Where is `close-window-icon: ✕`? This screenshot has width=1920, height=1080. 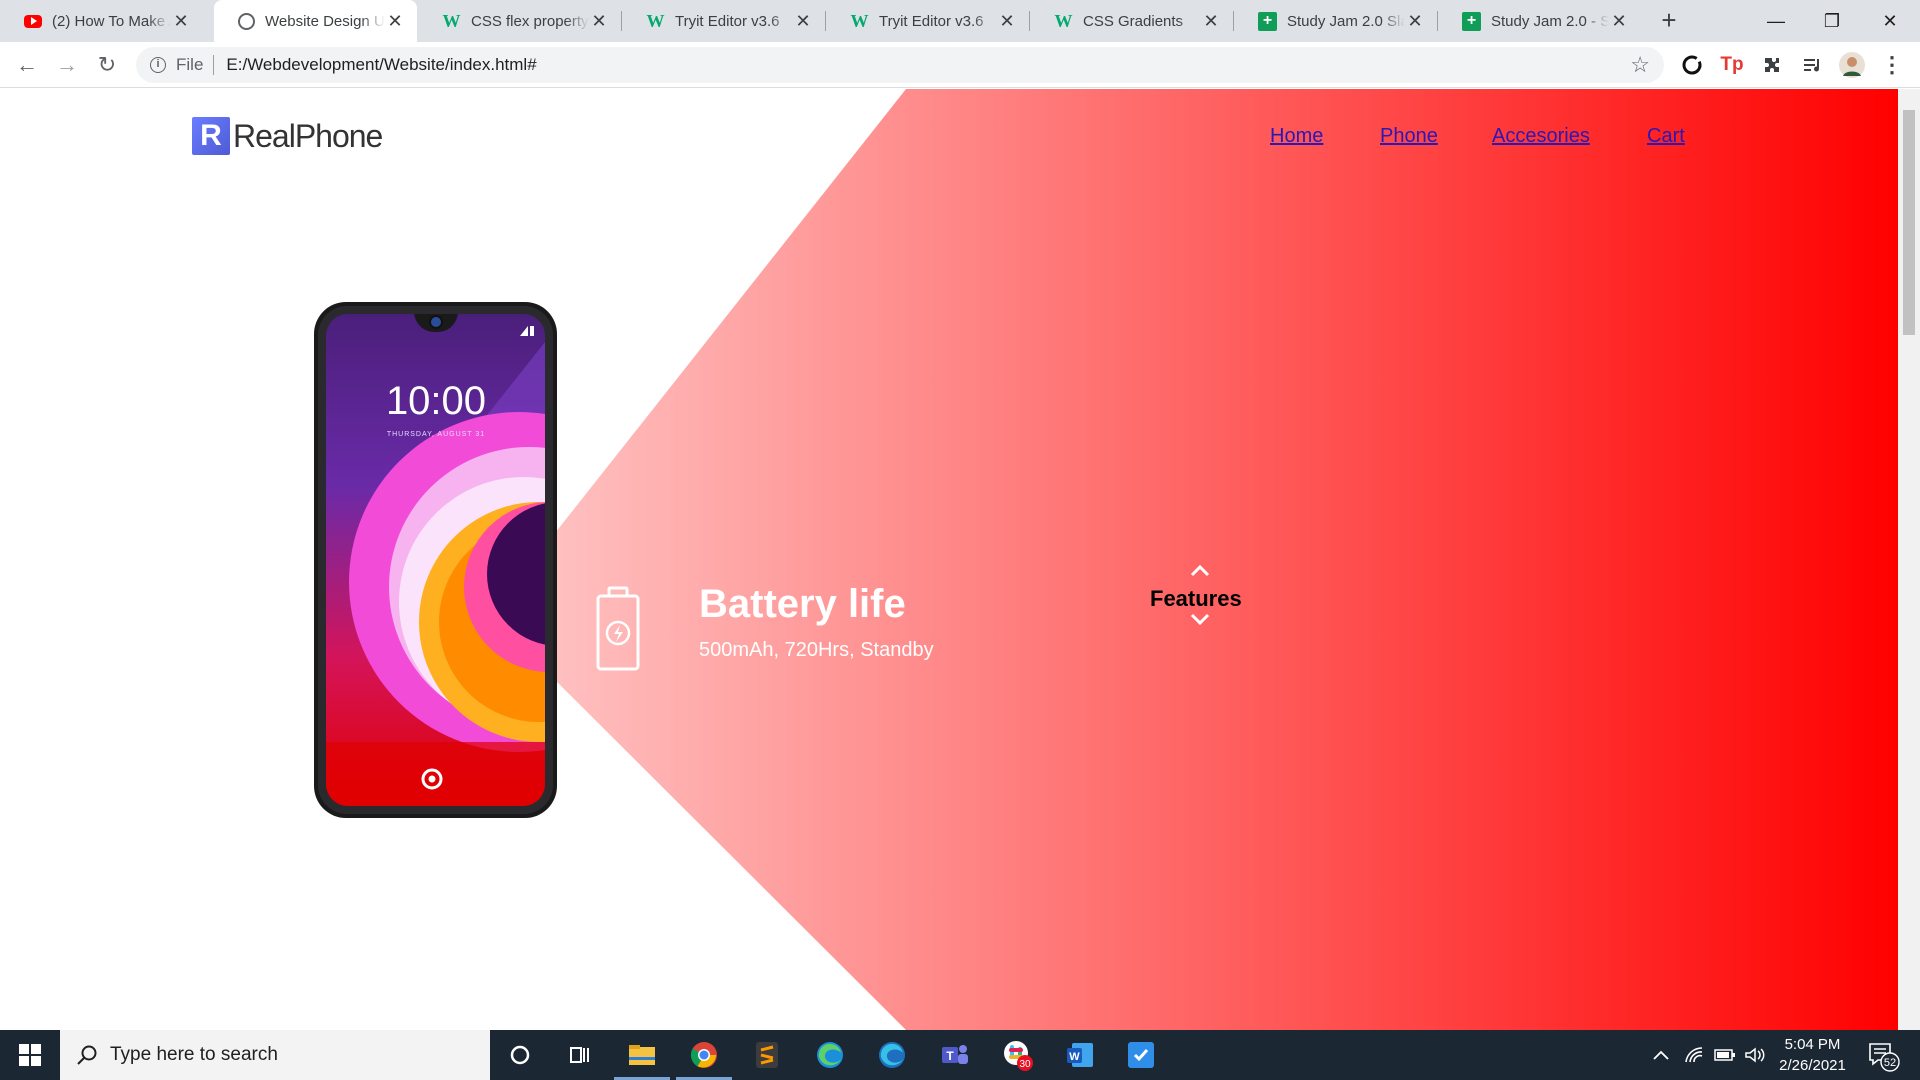
close-window-icon: ✕ is located at coordinates (1890, 21).